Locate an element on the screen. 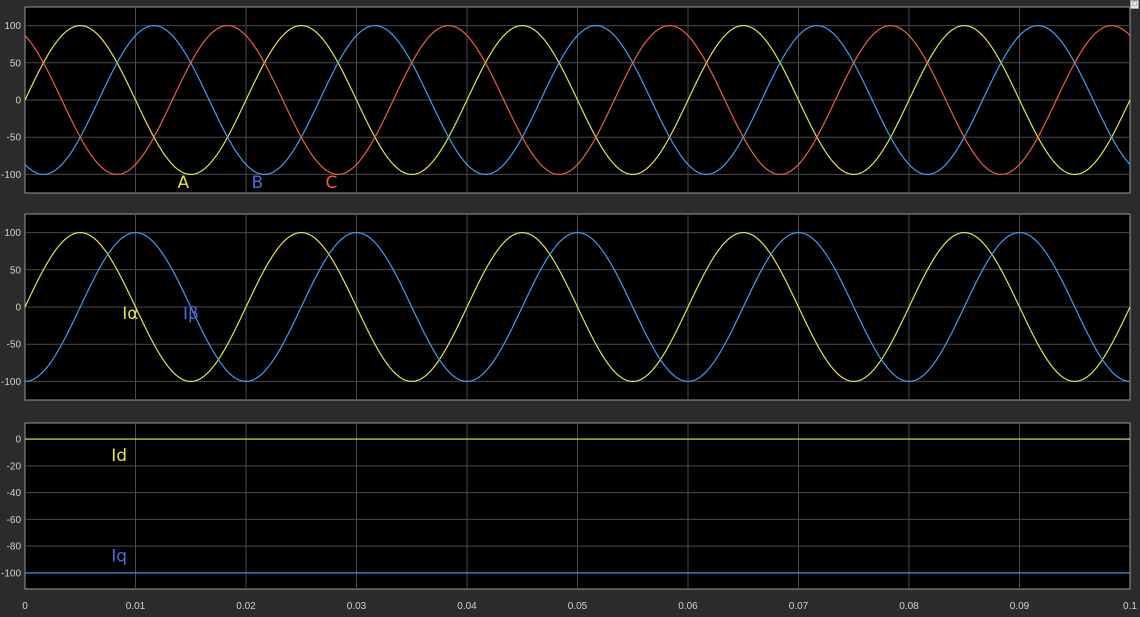 The image size is (1140, 617). x-tick-label: 0.06 is located at coordinates (688, 606).